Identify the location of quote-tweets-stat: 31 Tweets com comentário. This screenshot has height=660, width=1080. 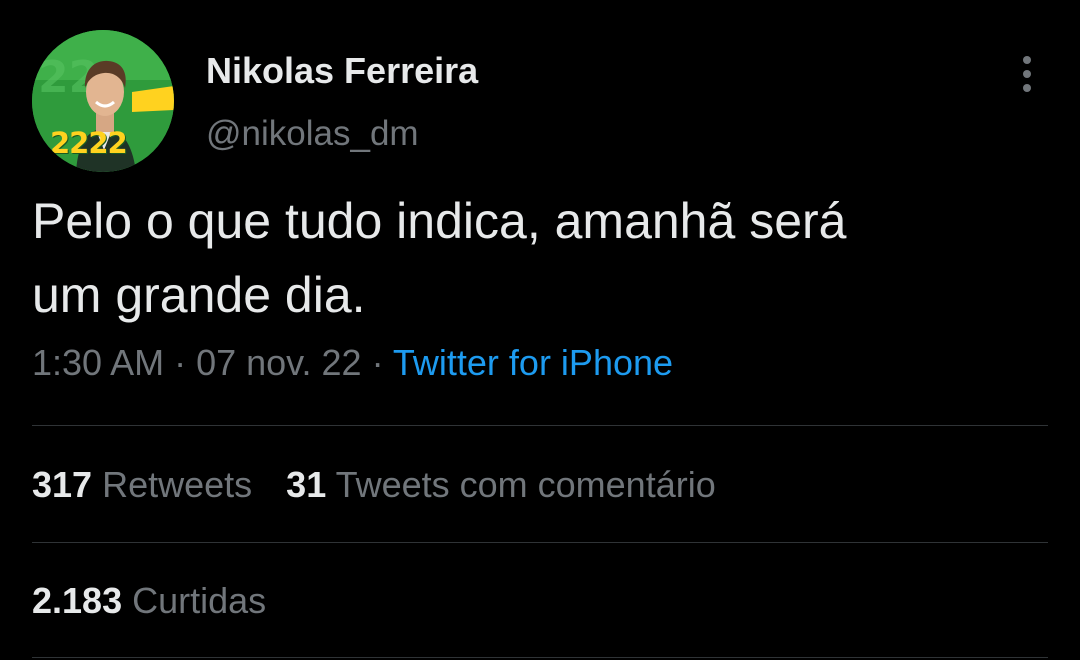
(501, 484).